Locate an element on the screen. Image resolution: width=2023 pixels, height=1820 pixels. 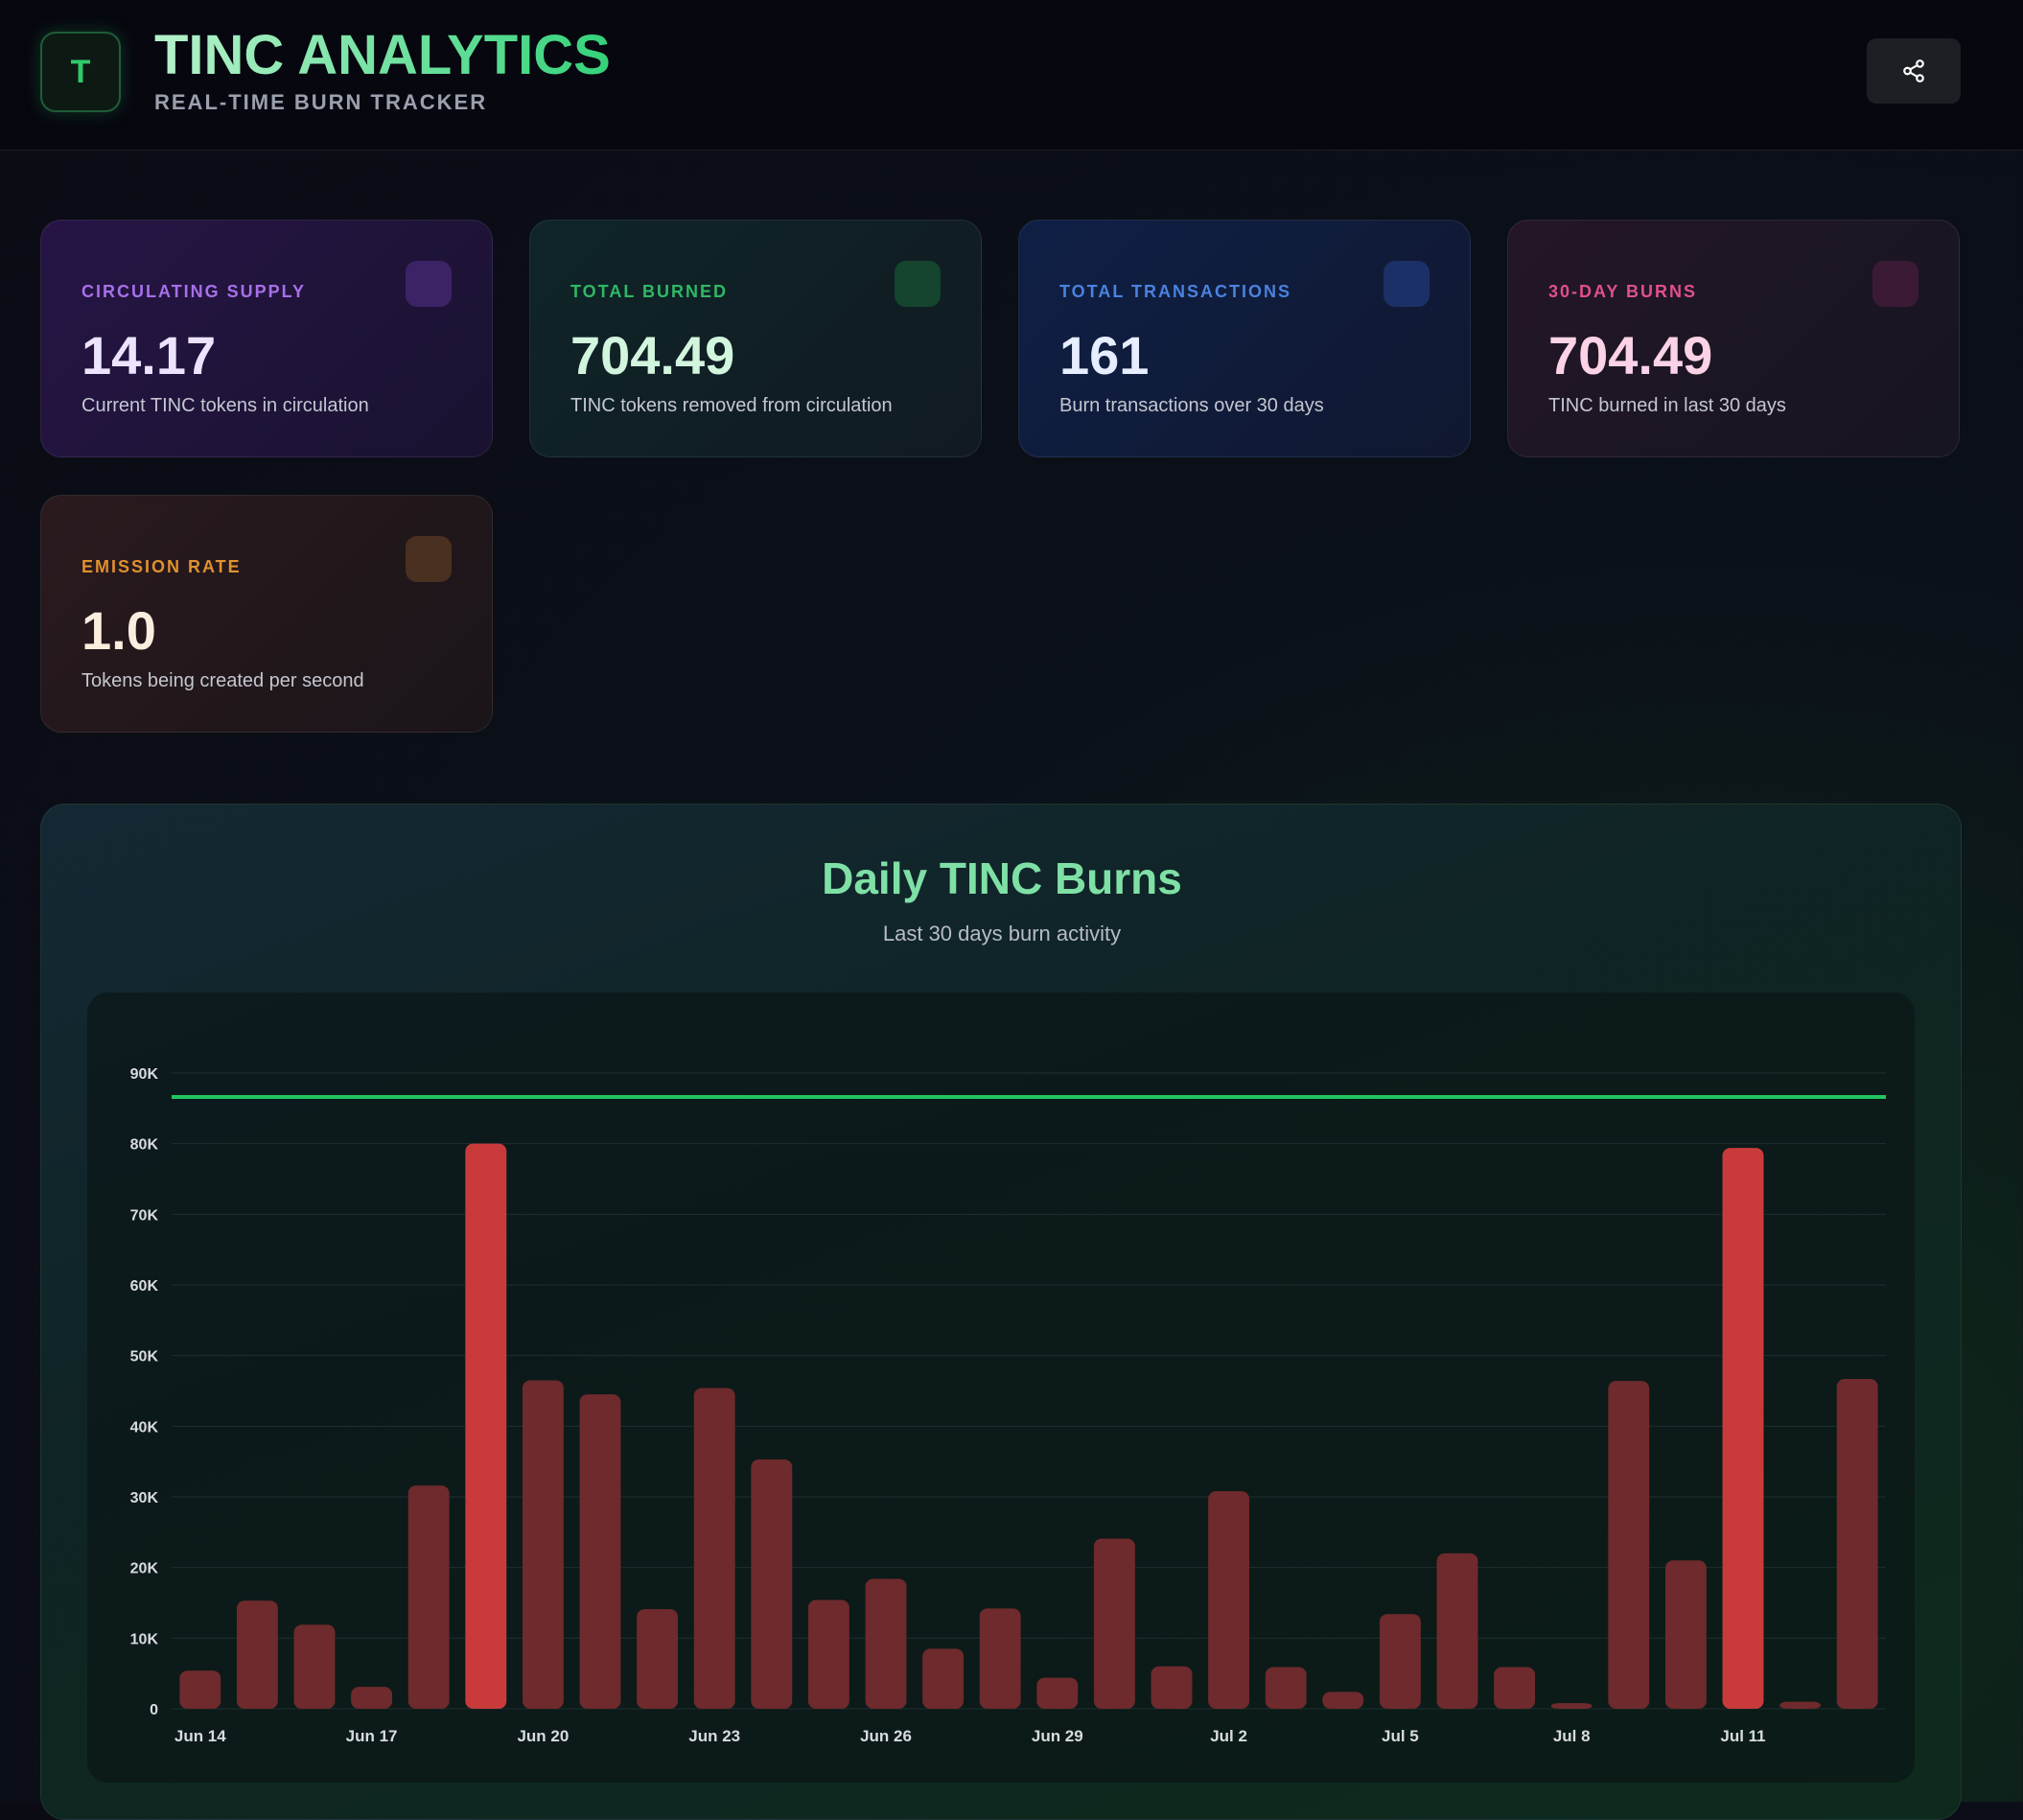
x-tick-label: Jun 14 is located at coordinates (200, 1736).